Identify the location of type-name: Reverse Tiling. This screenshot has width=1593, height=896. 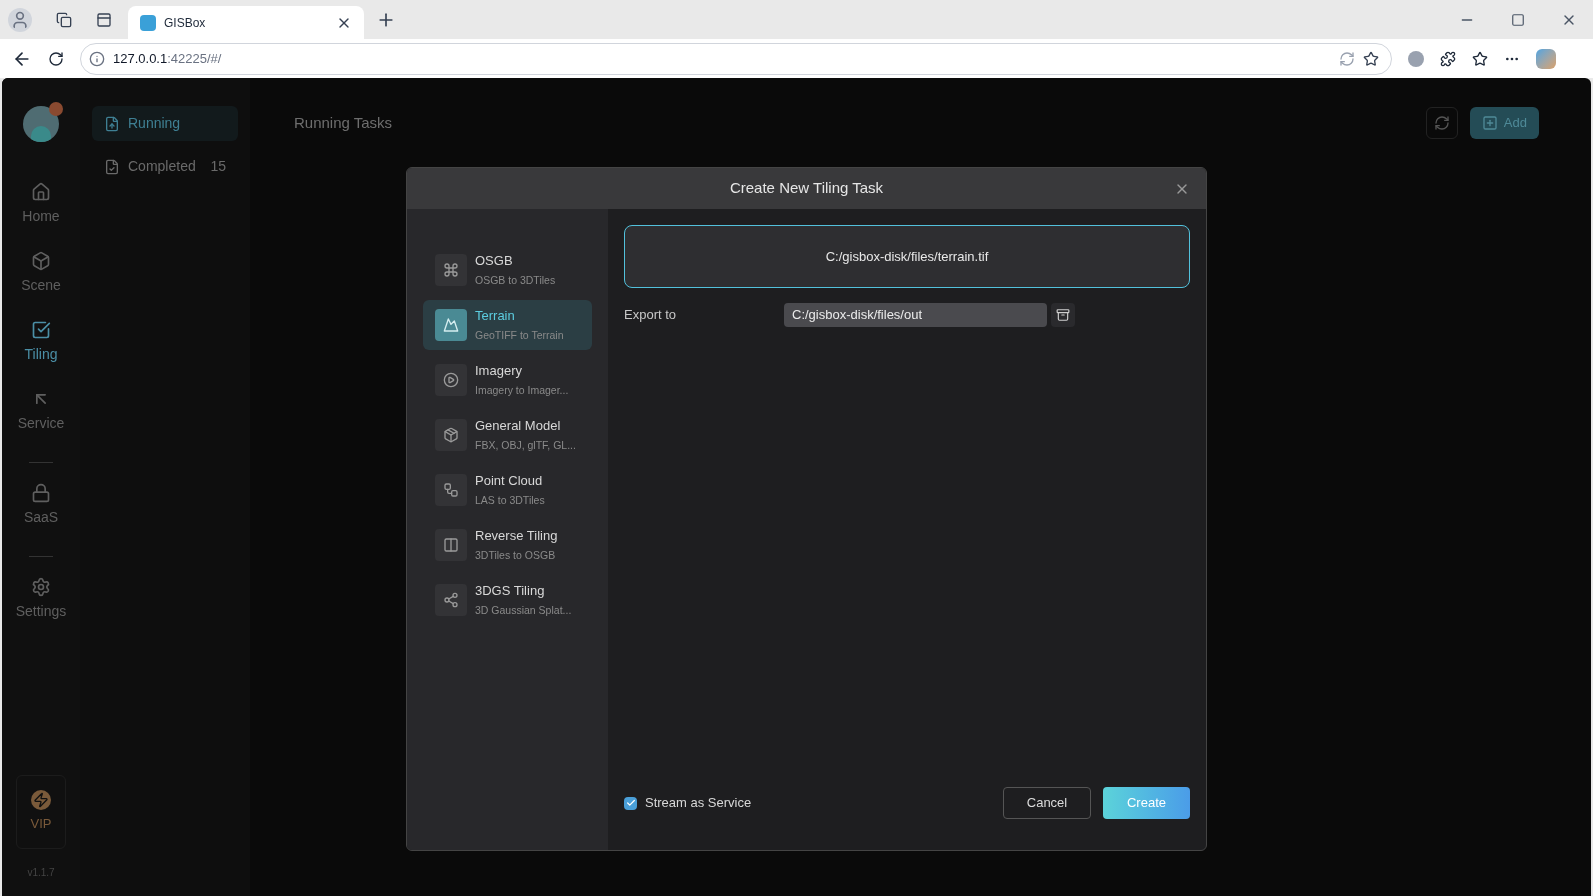
(516, 536).